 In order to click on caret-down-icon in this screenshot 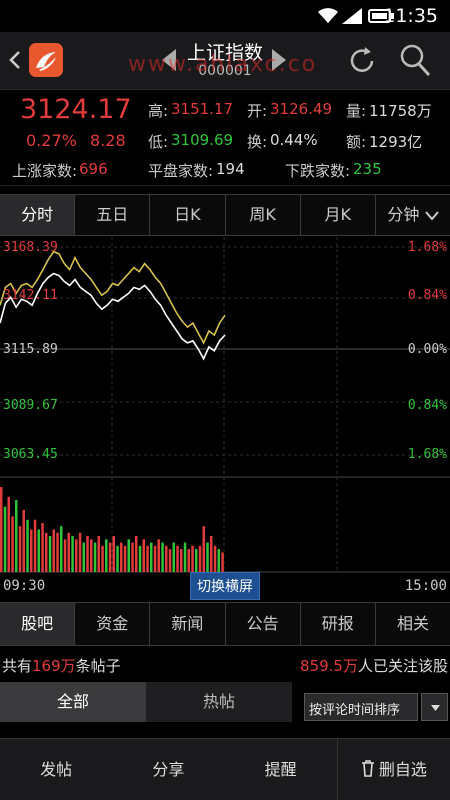, I will do `click(435, 708)`.